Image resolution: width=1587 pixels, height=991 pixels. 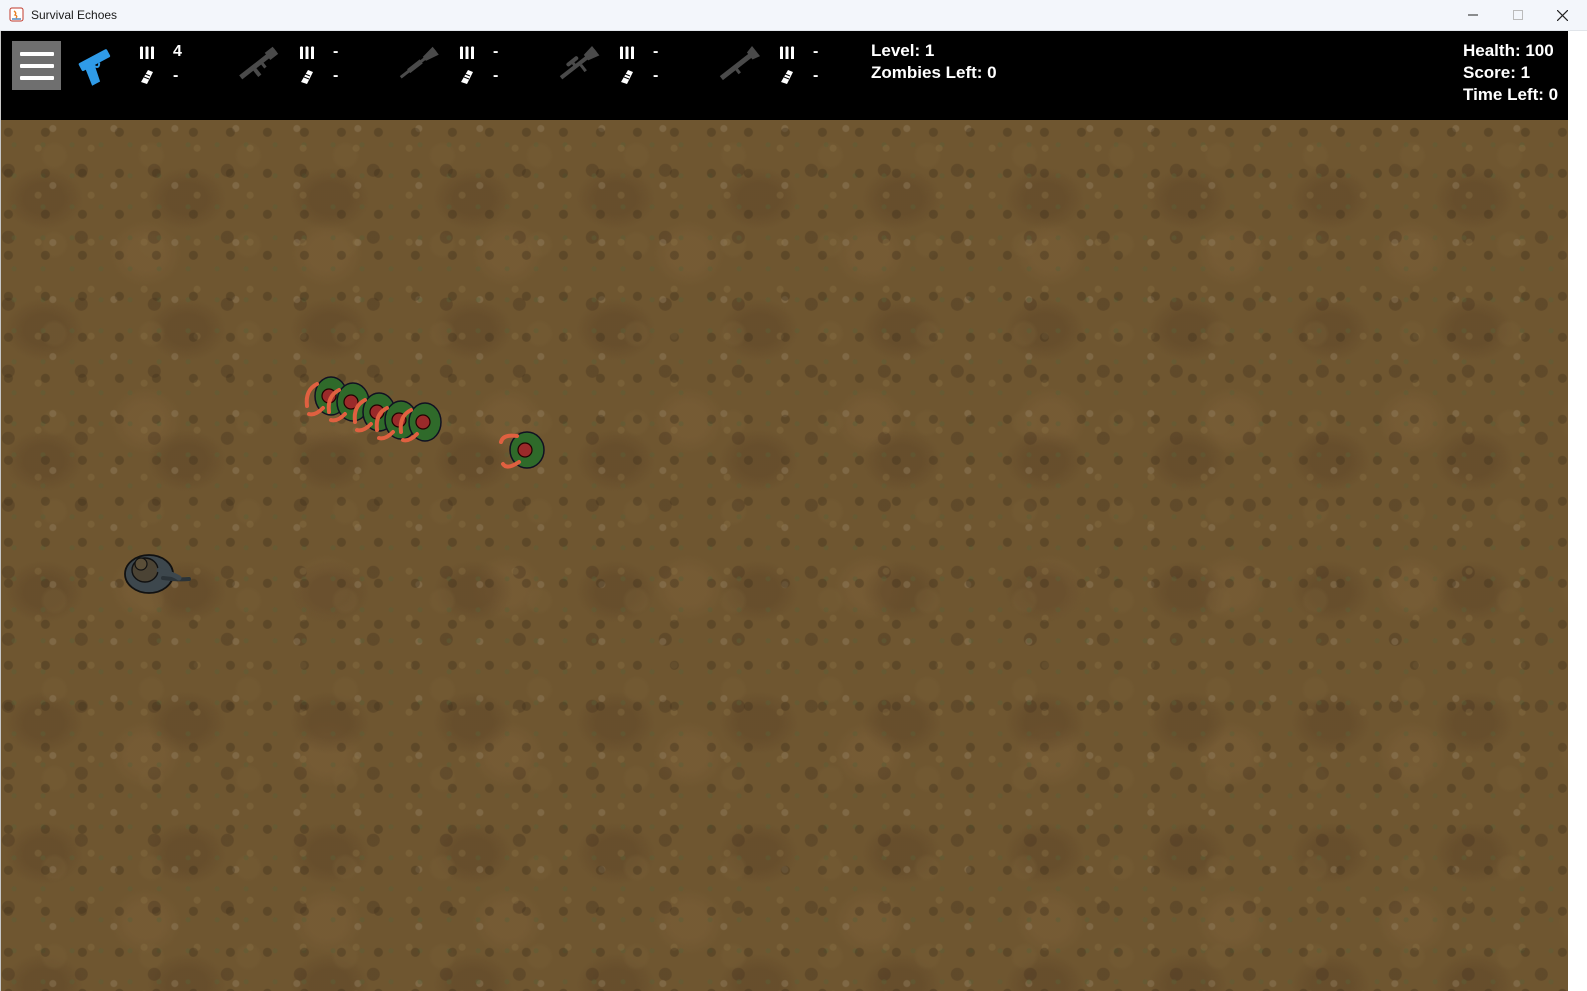 I want to click on sniper-rifle-icon, so click(x=579, y=62).